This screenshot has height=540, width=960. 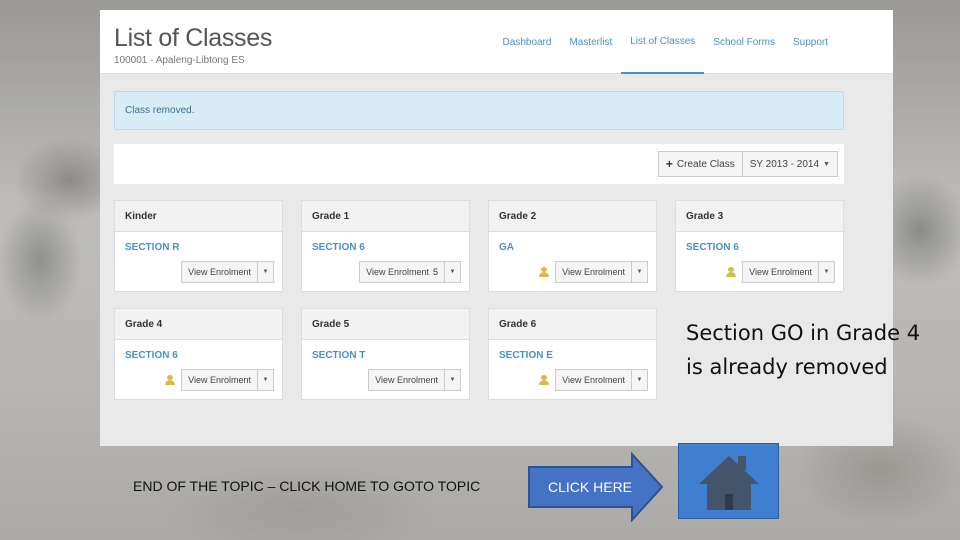 I want to click on card-grade: Grade 1, so click(x=385, y=216).